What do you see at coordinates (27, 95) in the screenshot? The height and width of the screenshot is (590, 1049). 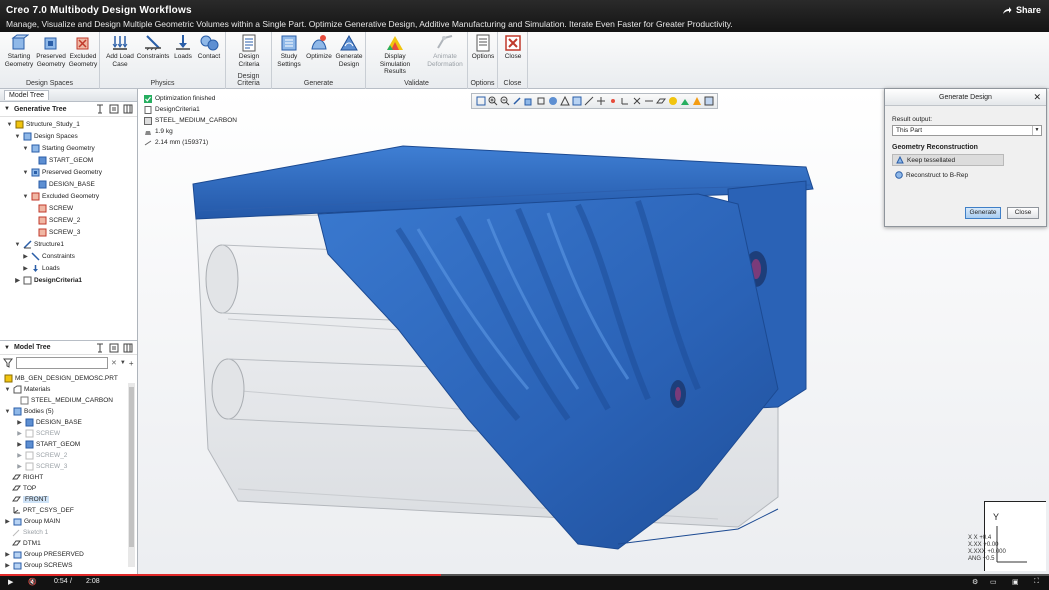 I see `tab-model-tree: Model Tree` at bounding box center [27, 95].